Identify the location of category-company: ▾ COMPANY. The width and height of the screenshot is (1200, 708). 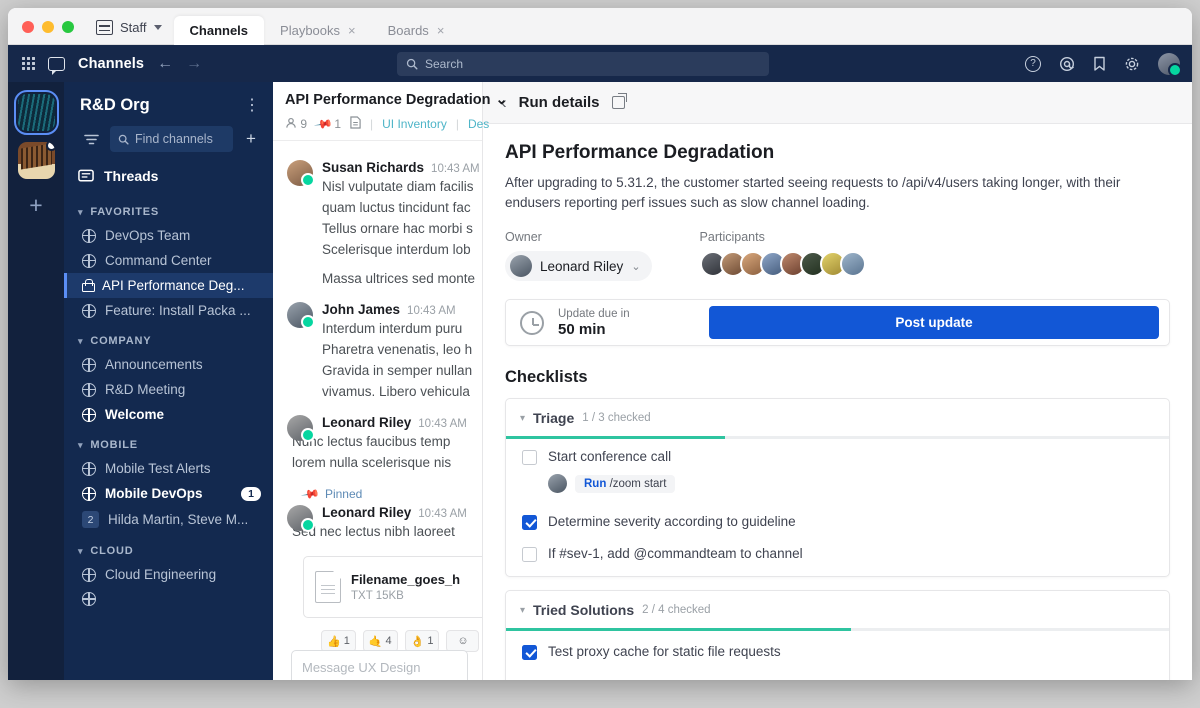
(168, 337).